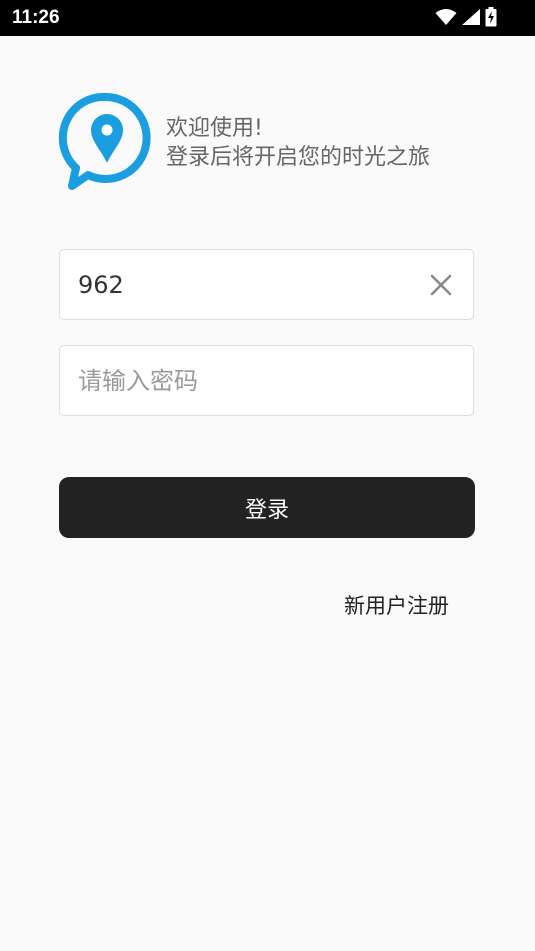 Image resolution: width=535 pixels, height=951 pixels. What do you see at coordinates (491, 17) in the screenshot?
I see `battery-charging-icon` at bounding box center [491, 17].